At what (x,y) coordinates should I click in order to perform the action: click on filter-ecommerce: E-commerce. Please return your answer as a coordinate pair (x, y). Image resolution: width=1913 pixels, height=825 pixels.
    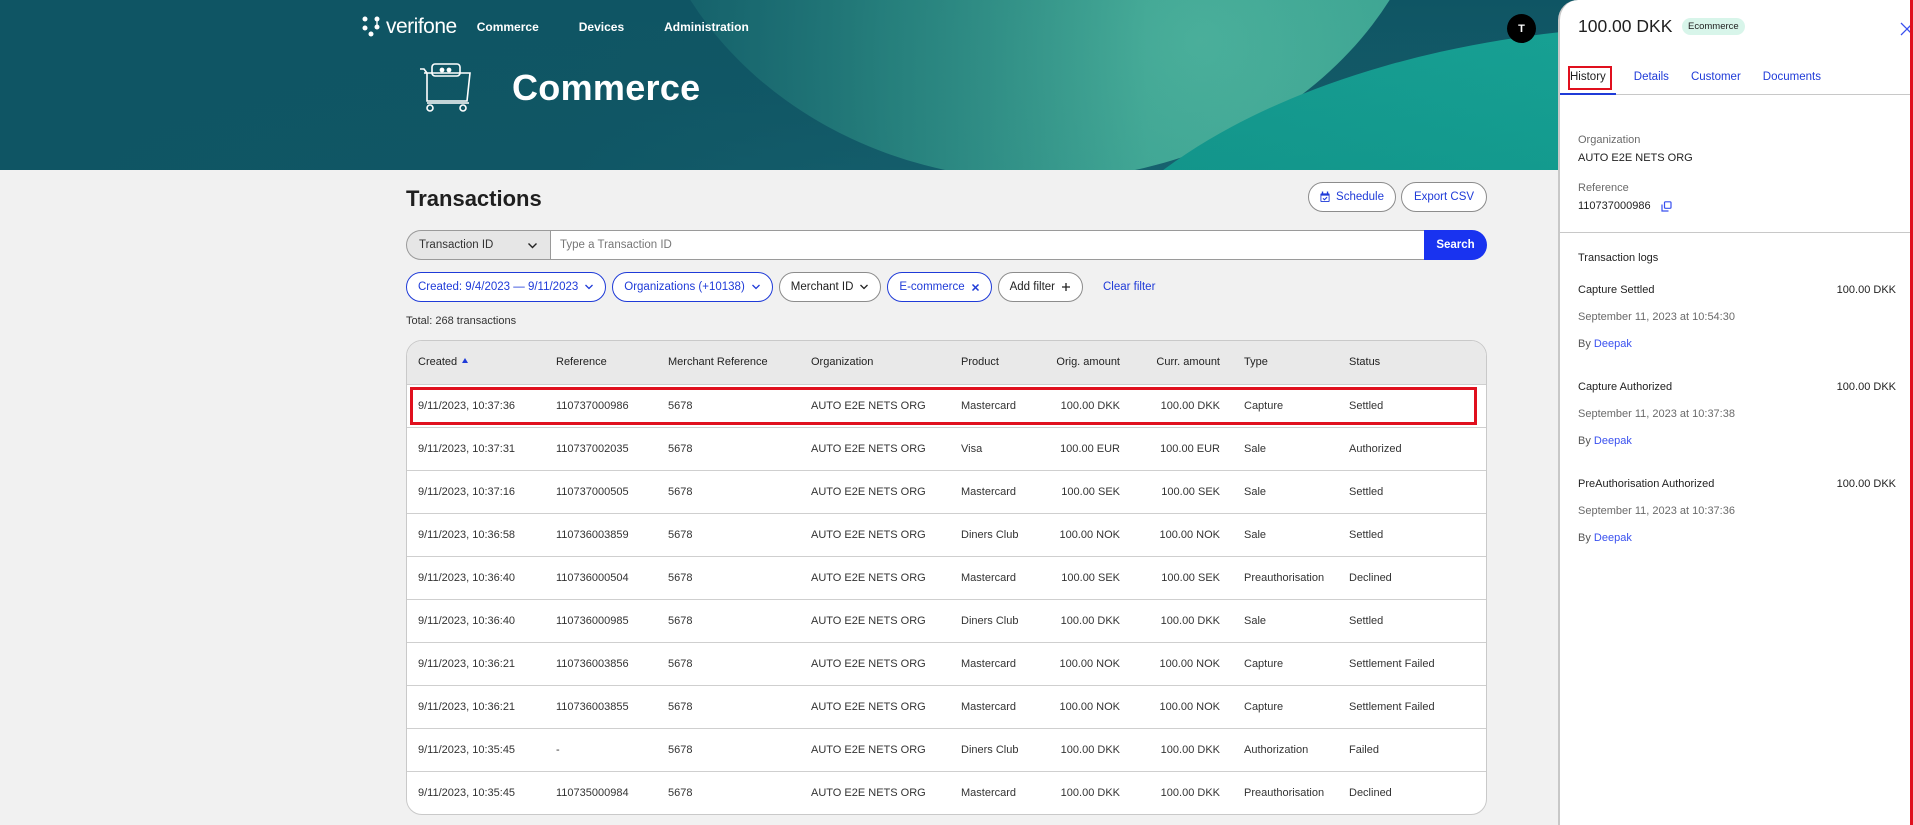
    Looking at the image, I should click on (939, 287).